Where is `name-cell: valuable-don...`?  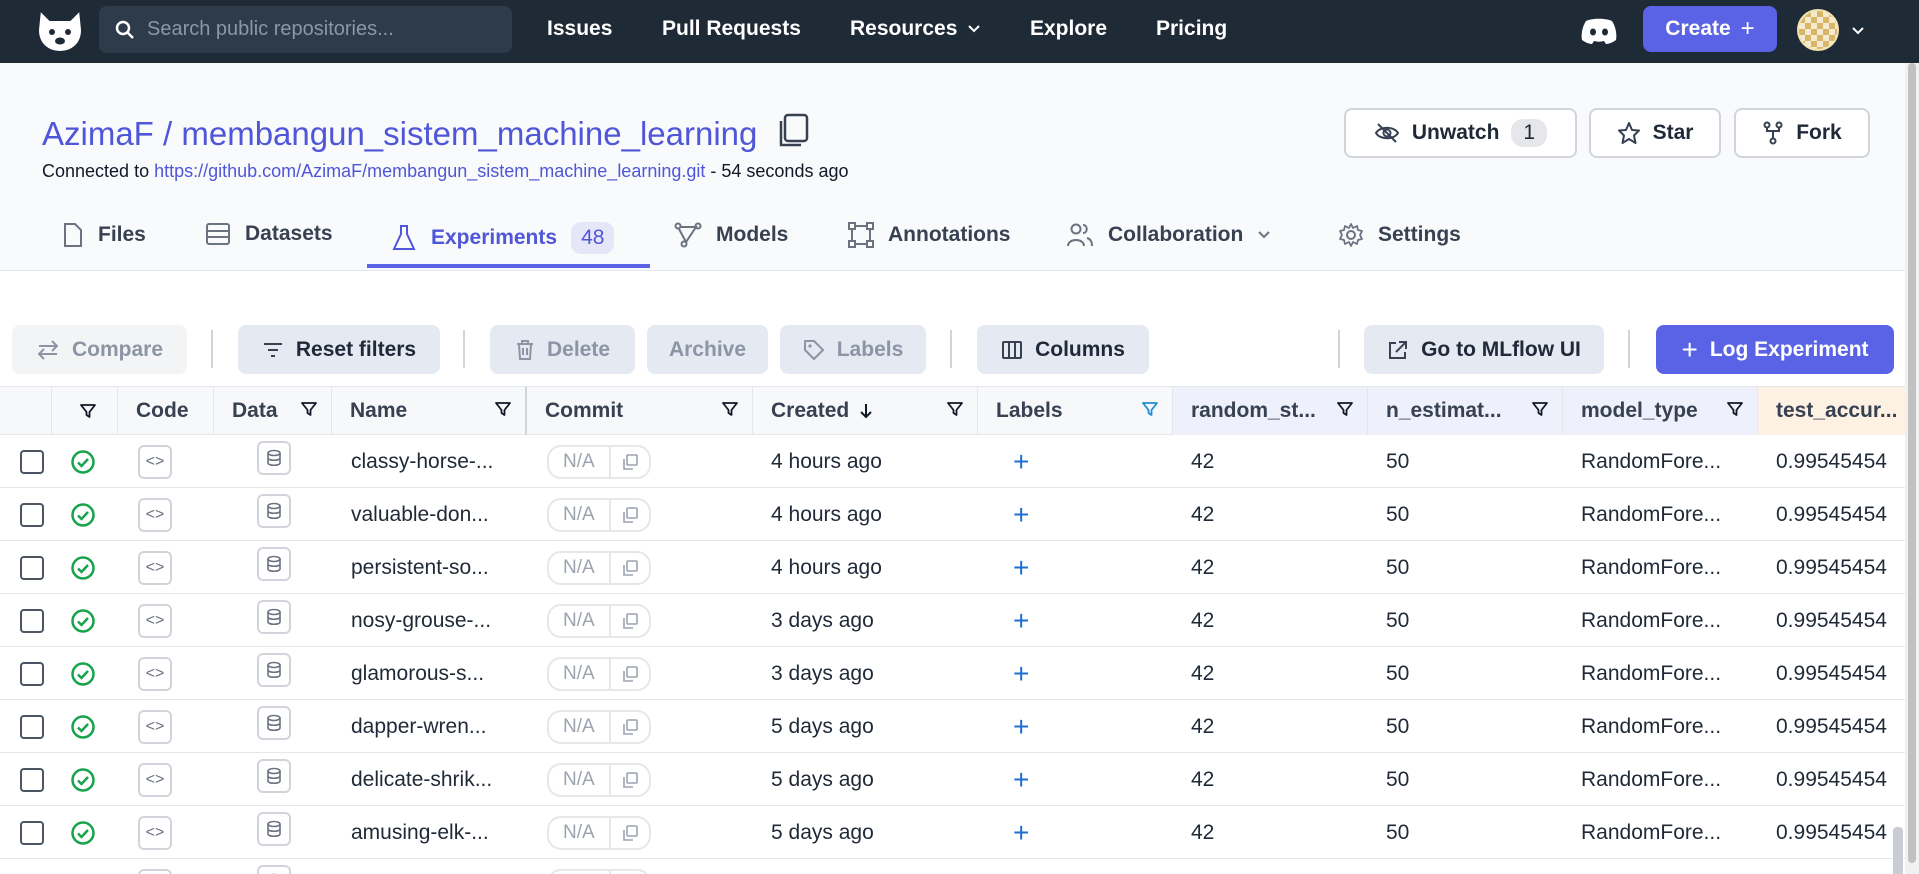 name-cell: valuable-don... is located at coordinates (420, 514).